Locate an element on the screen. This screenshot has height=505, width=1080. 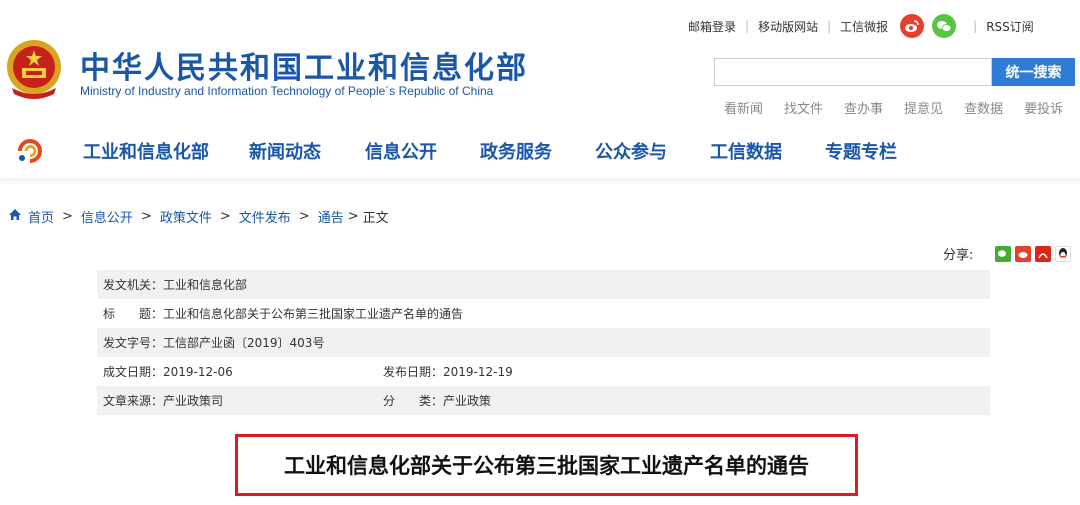
meta-row-dates: 成文日期：2019-12-06 发布日期：2019-12-19 is located at coordinates (543, 371).